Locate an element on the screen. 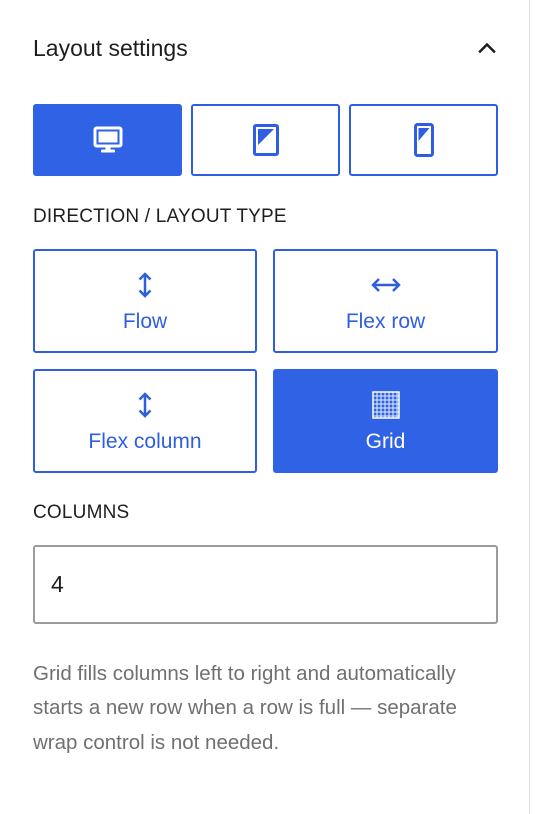  columns-value: 4 is located at coordinates (57, 584).